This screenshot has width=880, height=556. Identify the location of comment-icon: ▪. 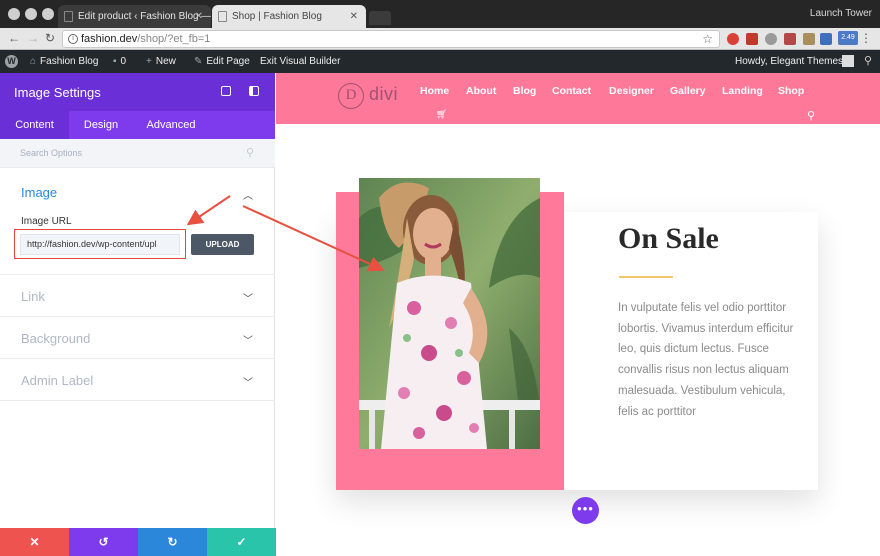
(115, 61).